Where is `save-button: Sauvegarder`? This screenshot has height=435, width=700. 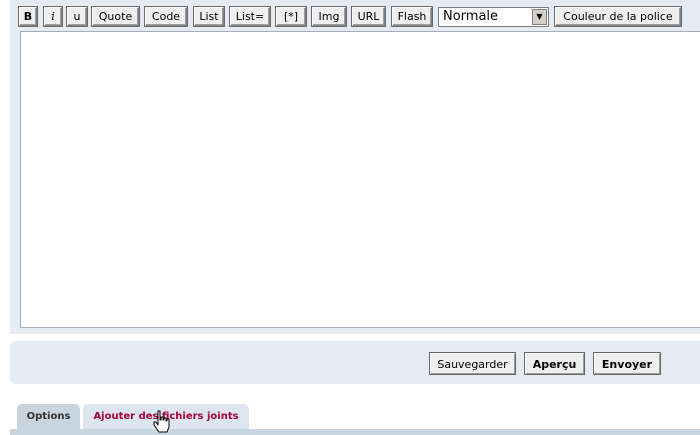 save-button: Sauvegarder is located at coordinates (472, 363).